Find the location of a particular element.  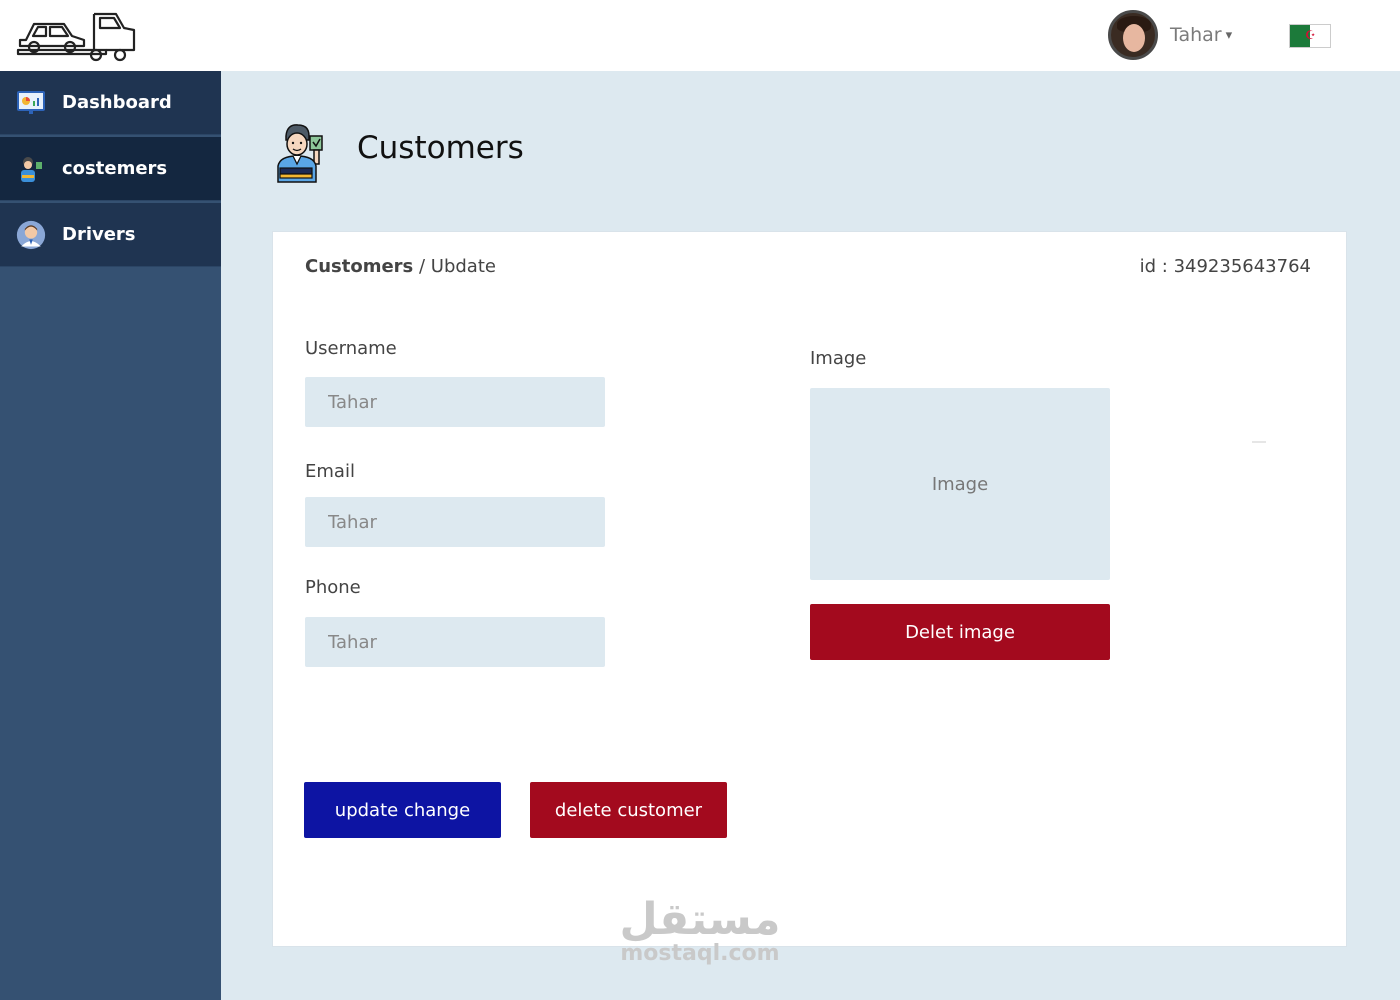

breadcrumb-parent-link: Customers is located at coordinates (359, 266).